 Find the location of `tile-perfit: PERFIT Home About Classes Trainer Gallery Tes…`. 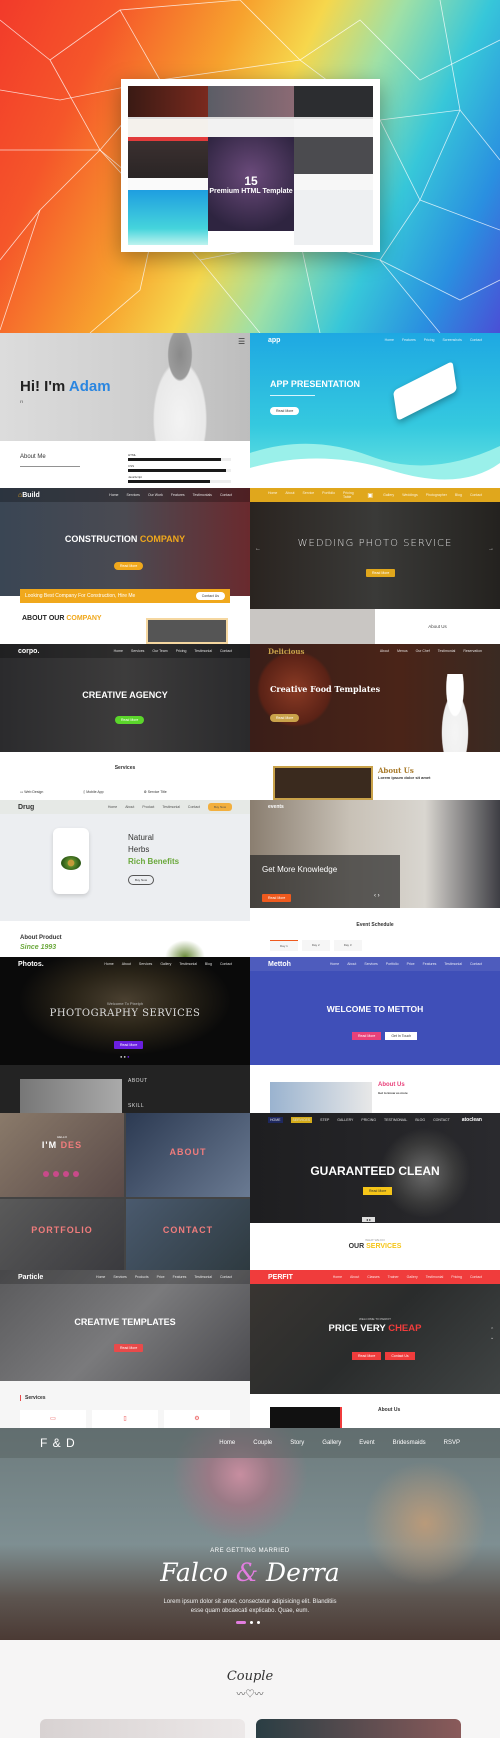

tile-perfit: PERFIT Home About Classes Trainer Gallery Tes… is located at coordinates (375, 1349).